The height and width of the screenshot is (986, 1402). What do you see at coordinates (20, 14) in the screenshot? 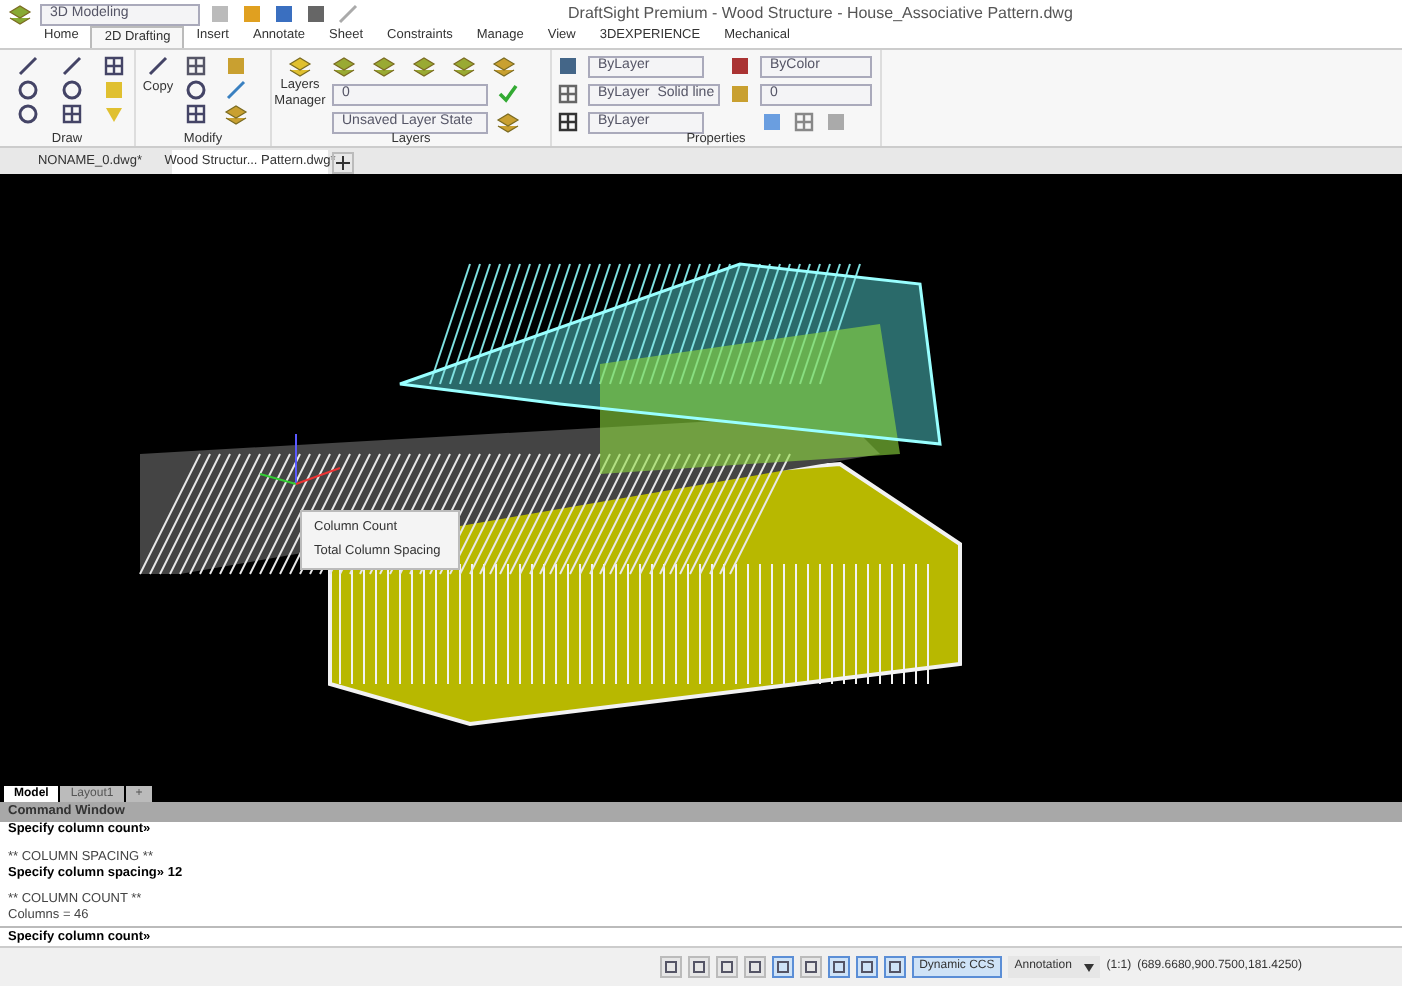
I see `app-logo-icon` at bounding box center [20, 14].